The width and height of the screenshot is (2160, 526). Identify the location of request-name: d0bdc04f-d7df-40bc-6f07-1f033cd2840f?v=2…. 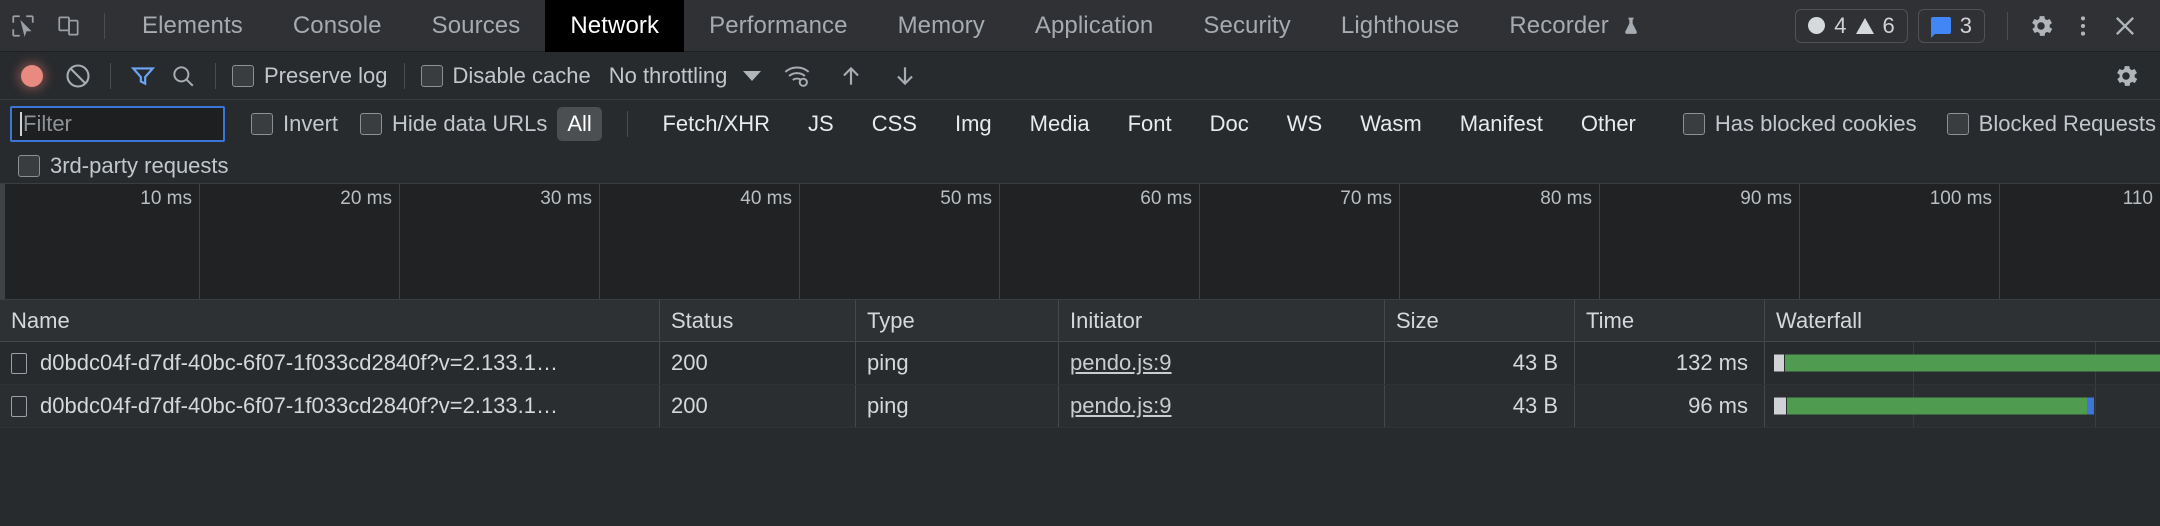
(299, 362).